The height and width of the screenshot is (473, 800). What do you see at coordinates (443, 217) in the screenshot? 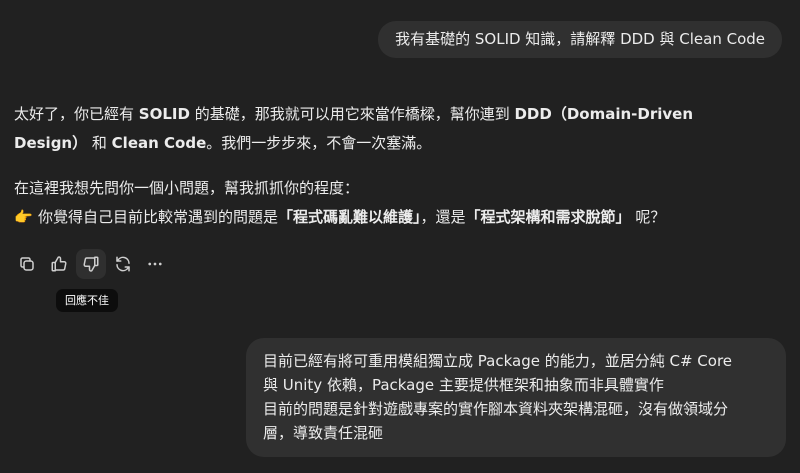
I see `text-run: ，還是` at bounding box center [443, 217].